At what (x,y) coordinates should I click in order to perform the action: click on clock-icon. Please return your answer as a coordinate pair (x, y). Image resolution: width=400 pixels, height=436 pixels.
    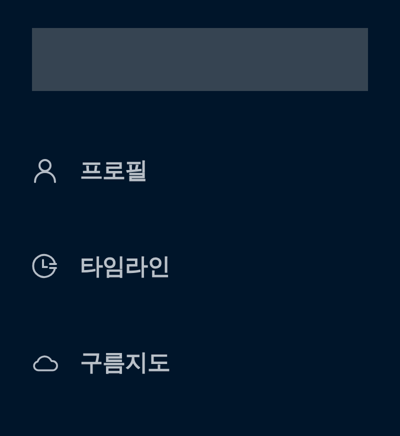
    Looking at the image, I should click on (45, 266).